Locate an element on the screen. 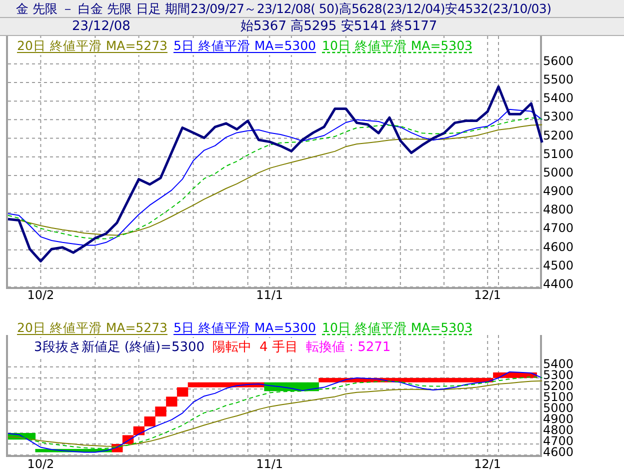 Image resolution: width=624 pixels, height=475 pixels. status-text: 4 手目 is located at coordinates (279, 347).